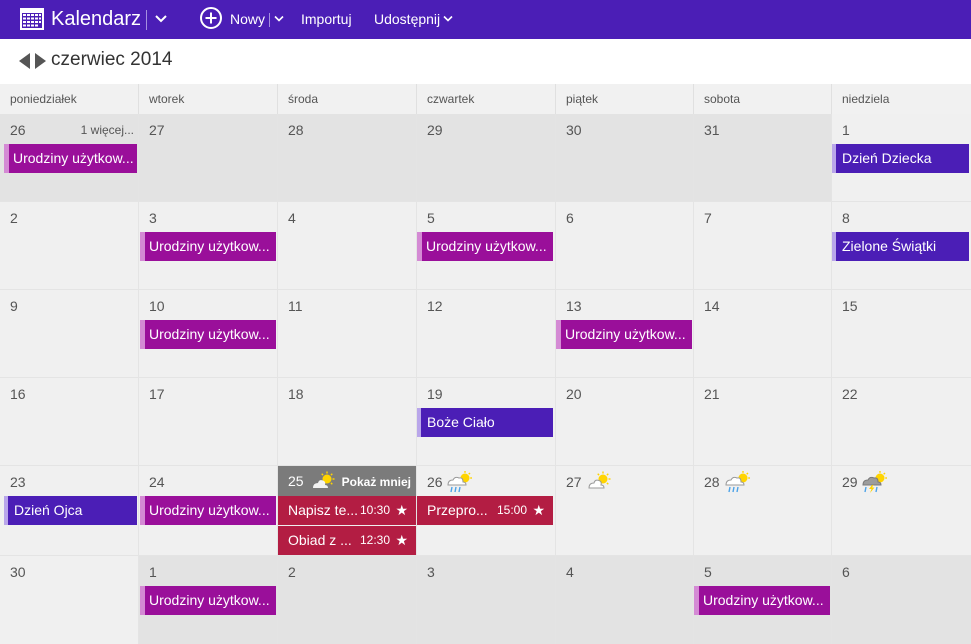 The image size is (971, 644). What do you see at coordinates (32, 19) in the screenshot?
I see `calendar-icon` at bounding box center [32, 19].